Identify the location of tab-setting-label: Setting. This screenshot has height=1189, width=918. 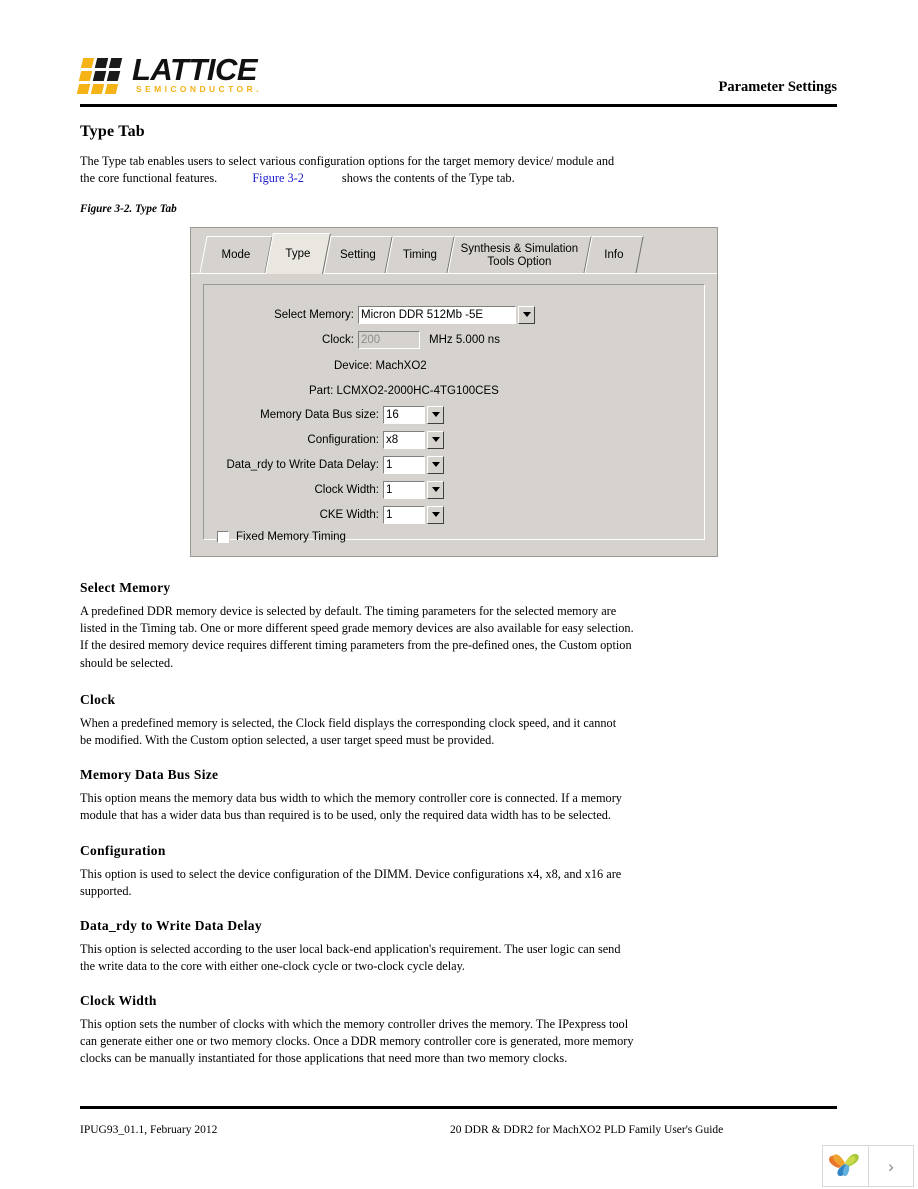
(357, 255).